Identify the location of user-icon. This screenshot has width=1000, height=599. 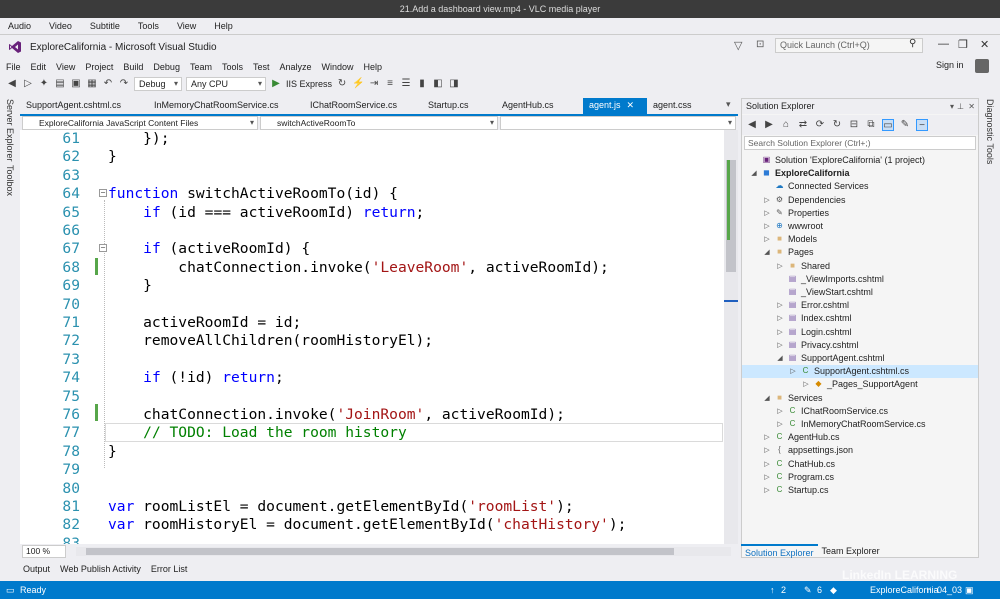
(982, 66).